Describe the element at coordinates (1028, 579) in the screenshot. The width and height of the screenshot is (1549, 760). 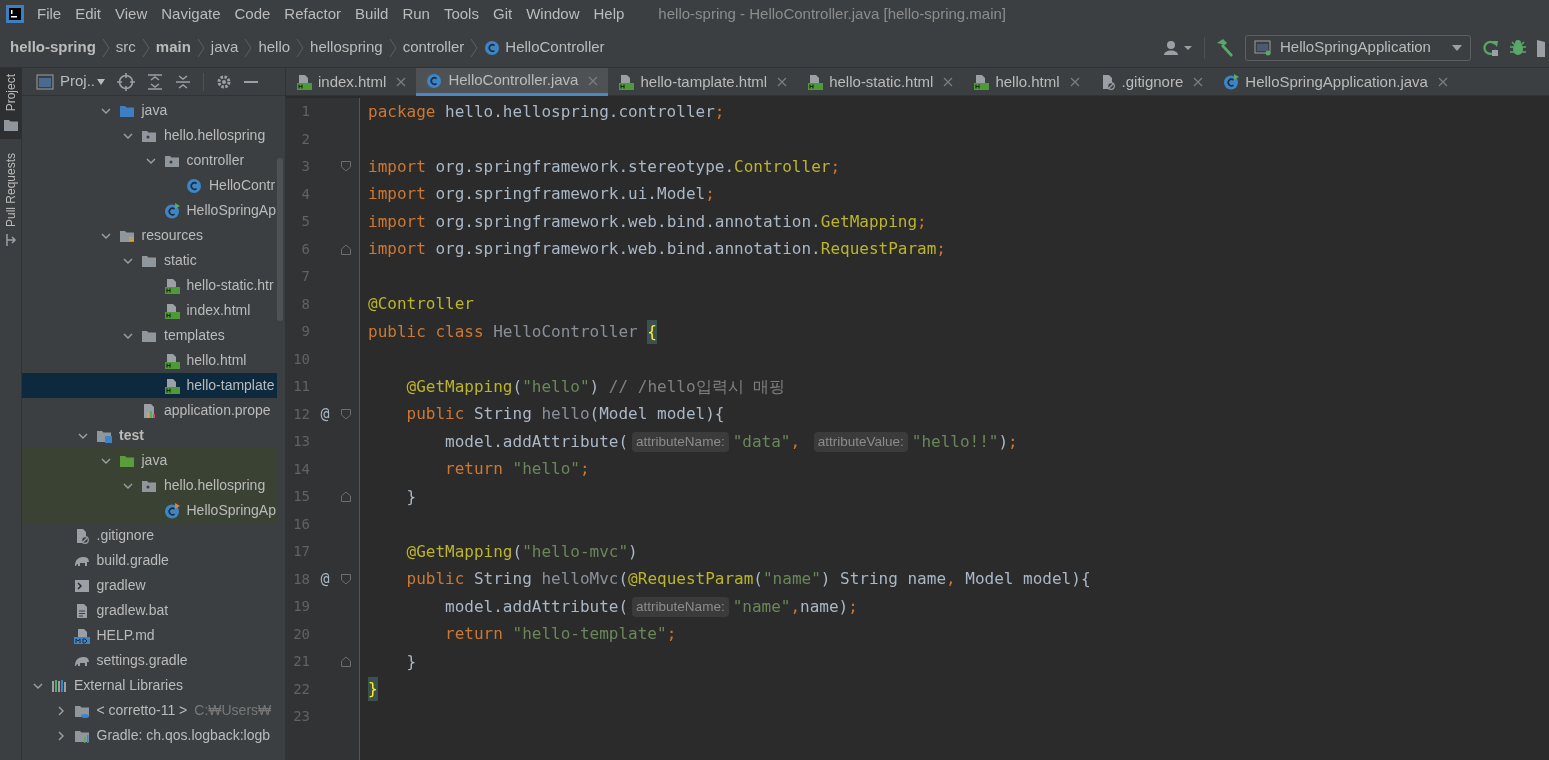
I see `code-token: Model model){` at that location.